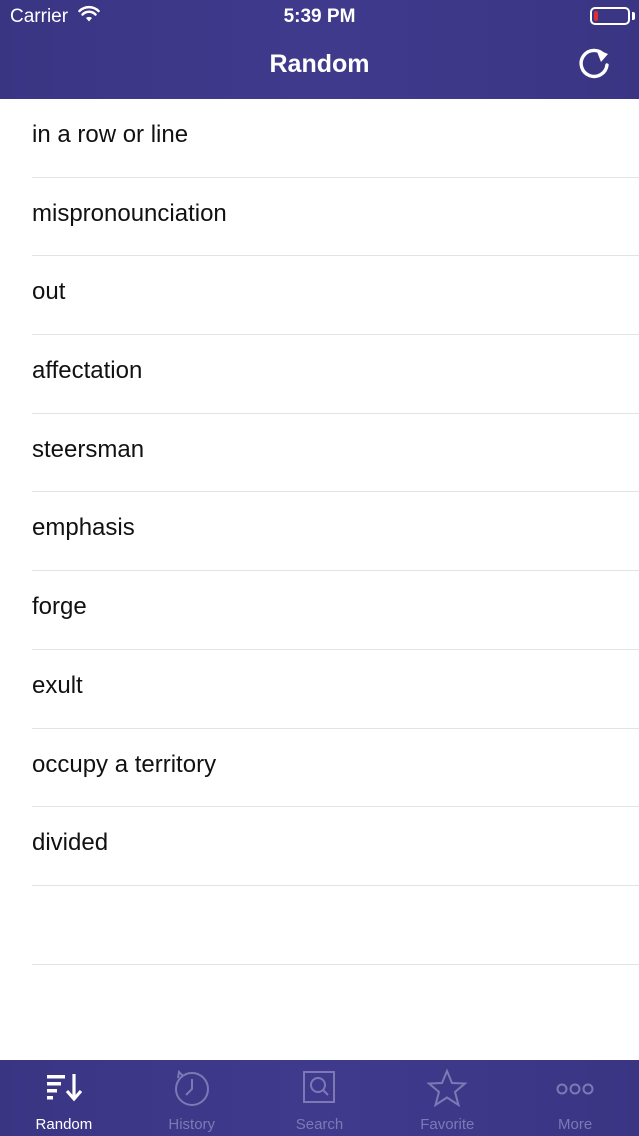 The height and width of the screenshot is (1136, 639). I want to click on tab-search-label: Search, so click(319, 1124).